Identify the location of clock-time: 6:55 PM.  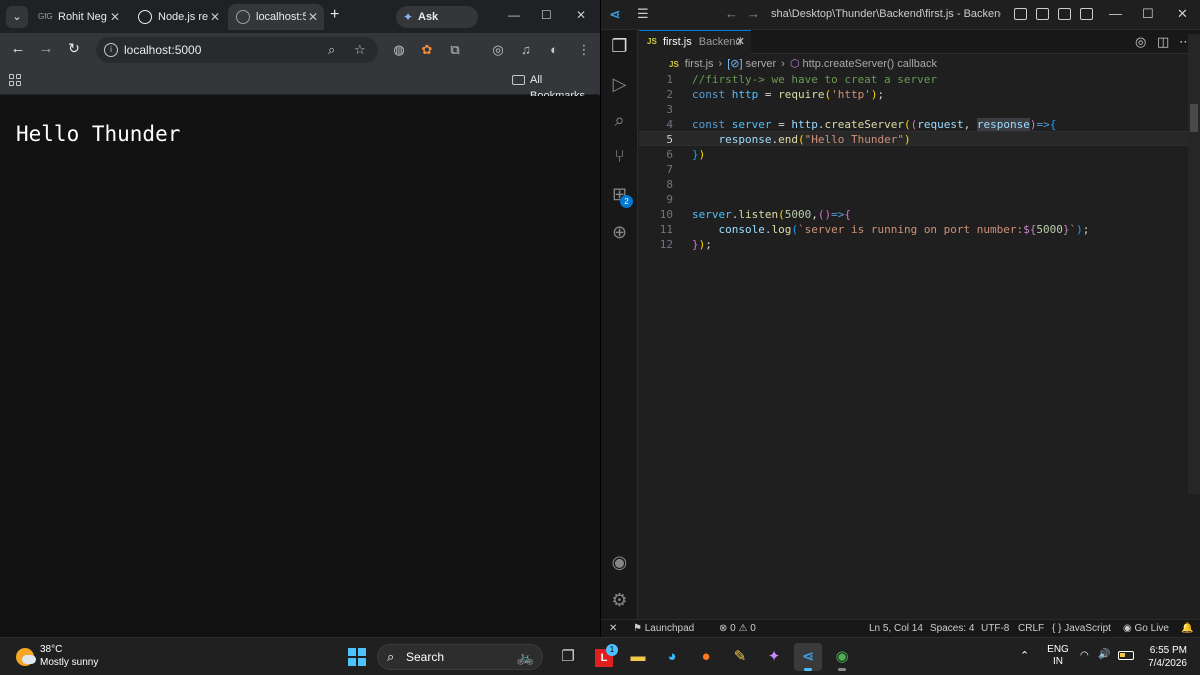
(1168, 650).